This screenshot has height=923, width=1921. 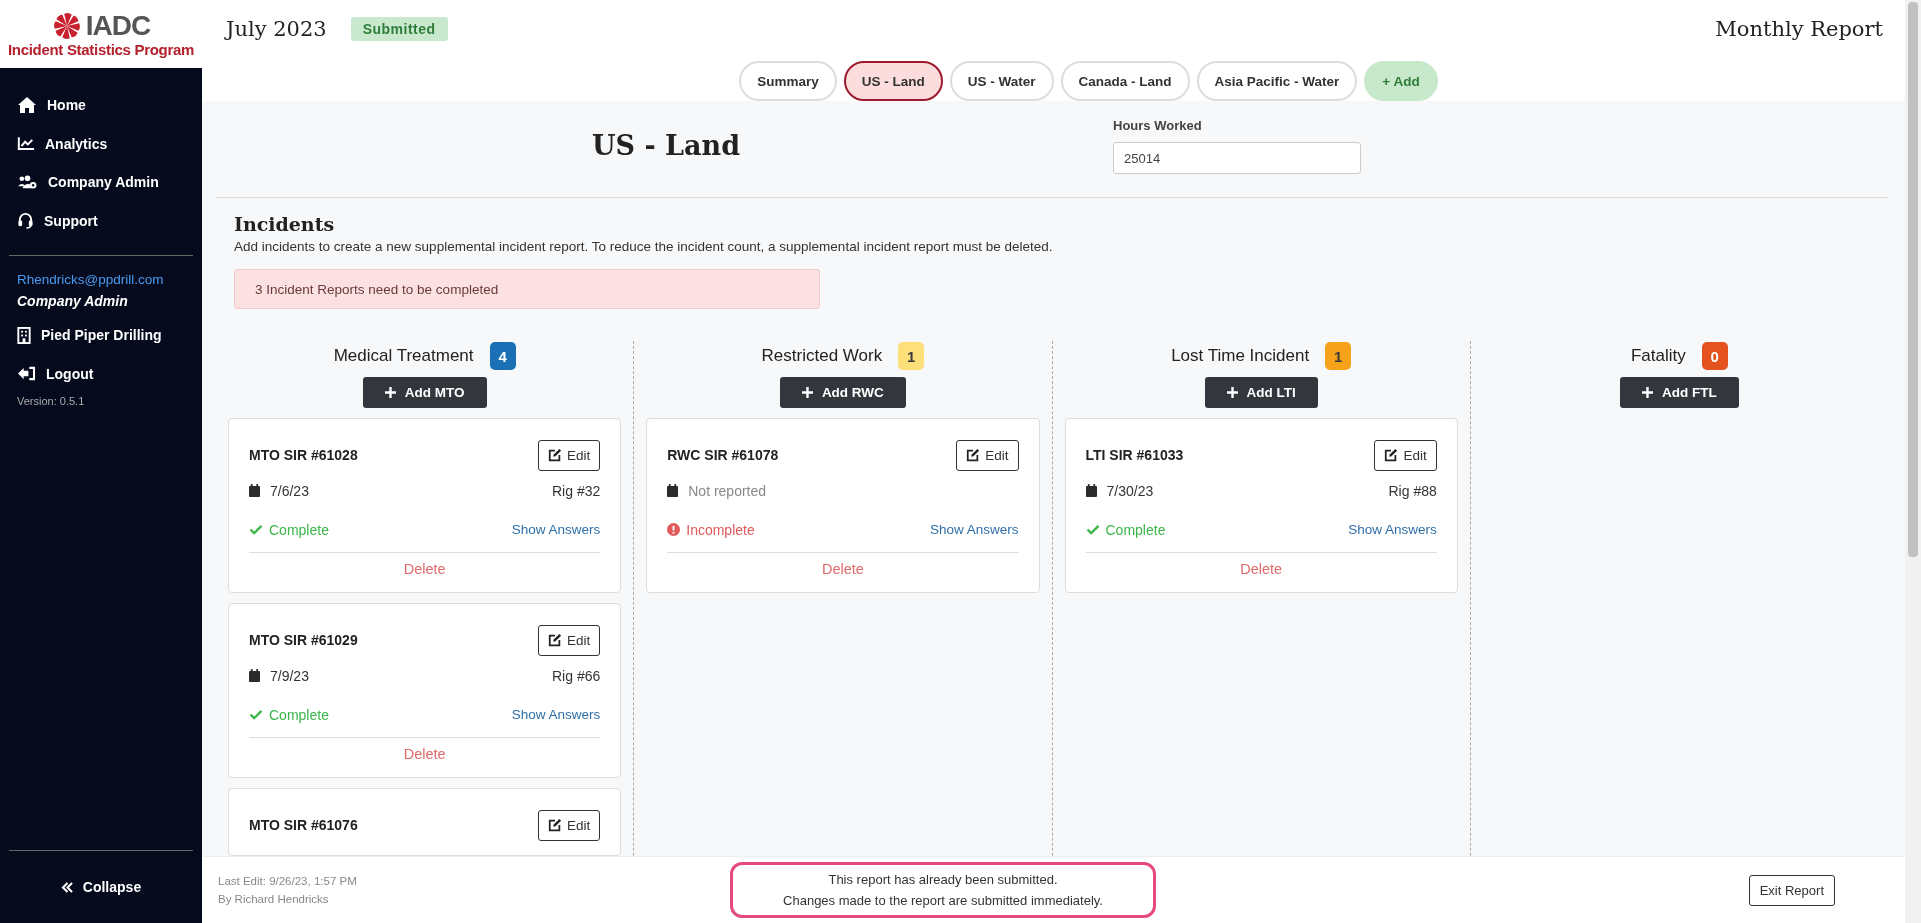 I want to click on logo-title: IADC, so click(x=118, y=25).